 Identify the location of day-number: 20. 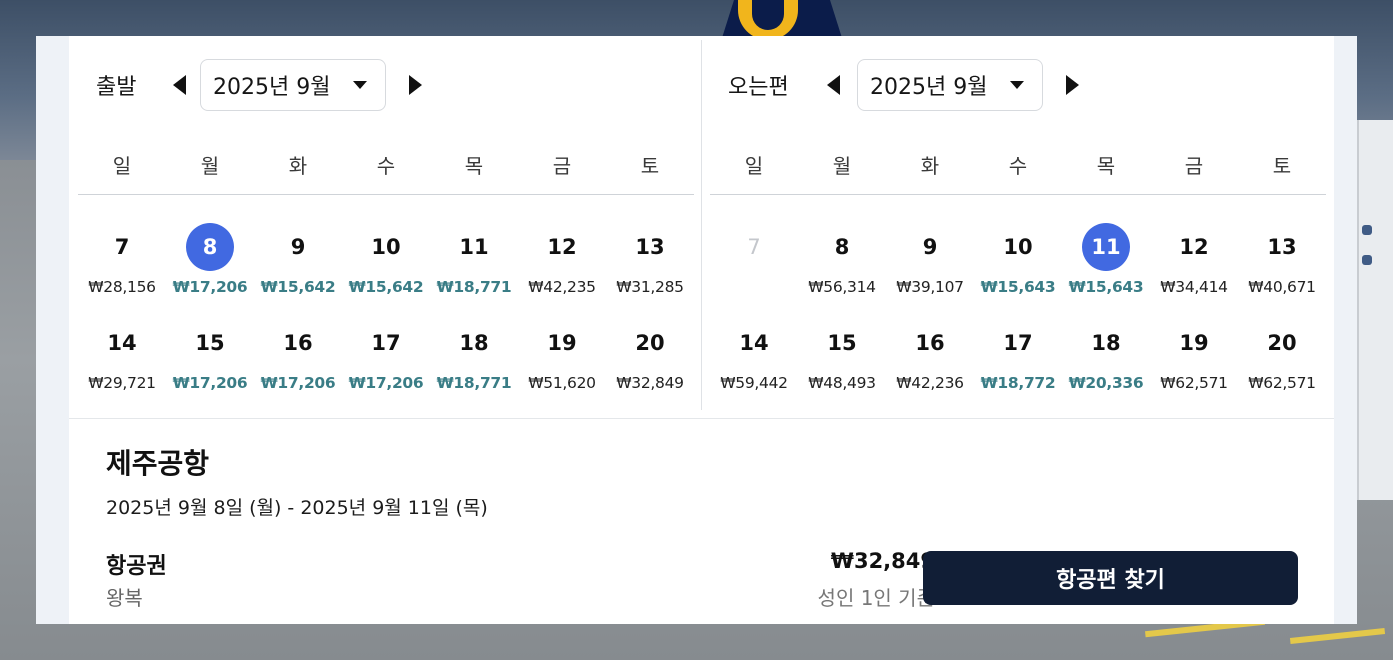
(650, 343).